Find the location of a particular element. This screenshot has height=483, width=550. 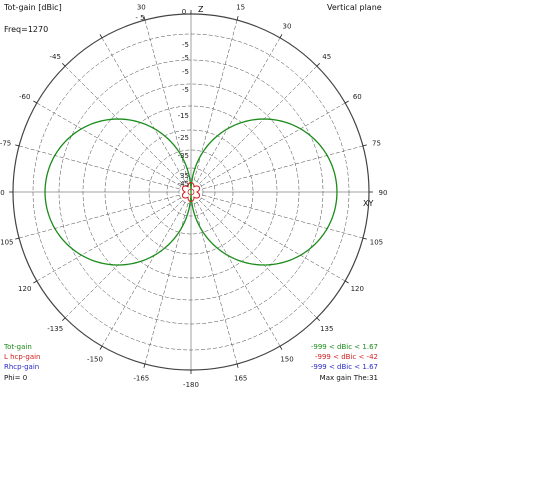

frequency-label: Freq=1270 is located at coordinates (26, 29).